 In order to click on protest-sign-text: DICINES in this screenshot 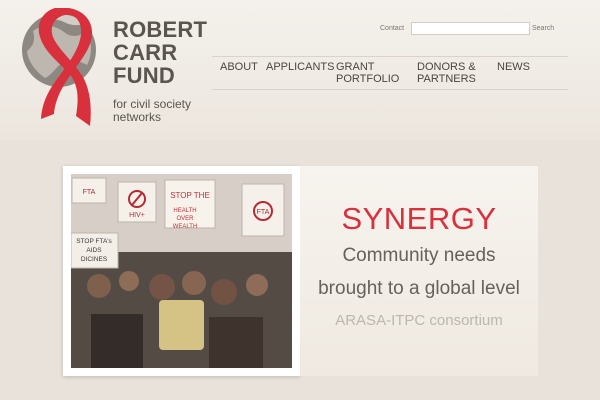, I will do `click(94, 259)`.